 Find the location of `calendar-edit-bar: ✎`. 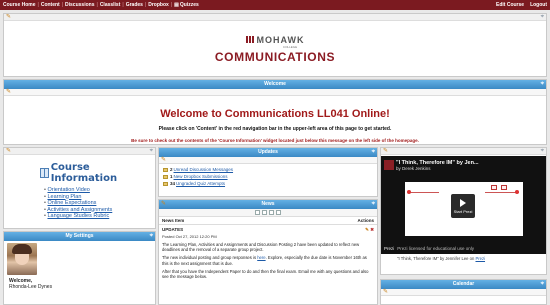

calendar-edit-bar: ✎ is located at coordinates (463, 292).